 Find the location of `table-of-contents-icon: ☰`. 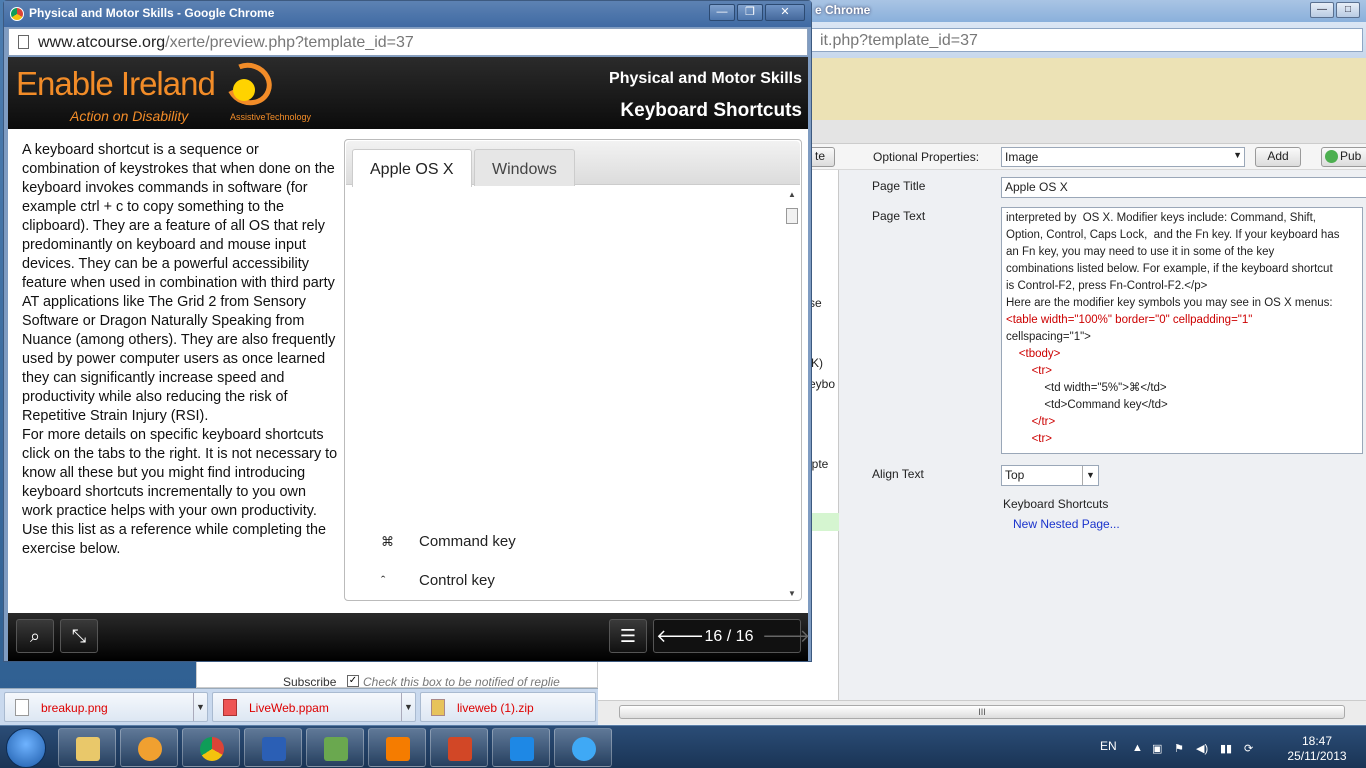

table-of-contents-icon: ☰ is located at coordinates (628, 636).